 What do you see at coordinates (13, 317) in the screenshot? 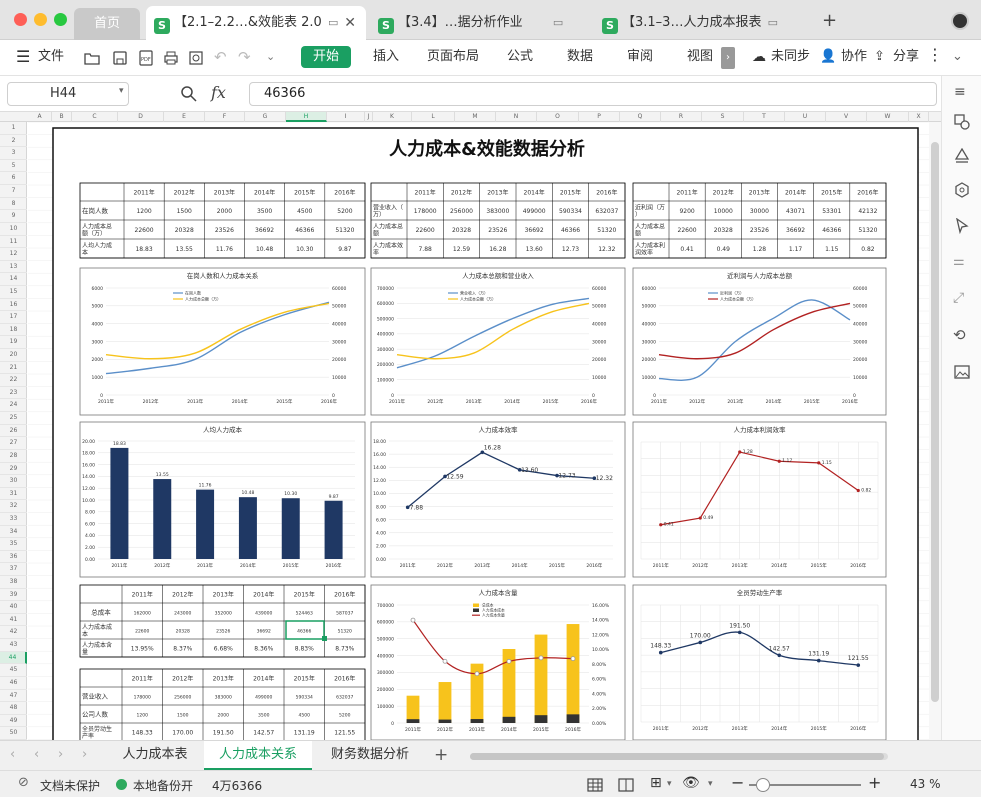
I see `row-header: 17` at bounding box center [13, 317].